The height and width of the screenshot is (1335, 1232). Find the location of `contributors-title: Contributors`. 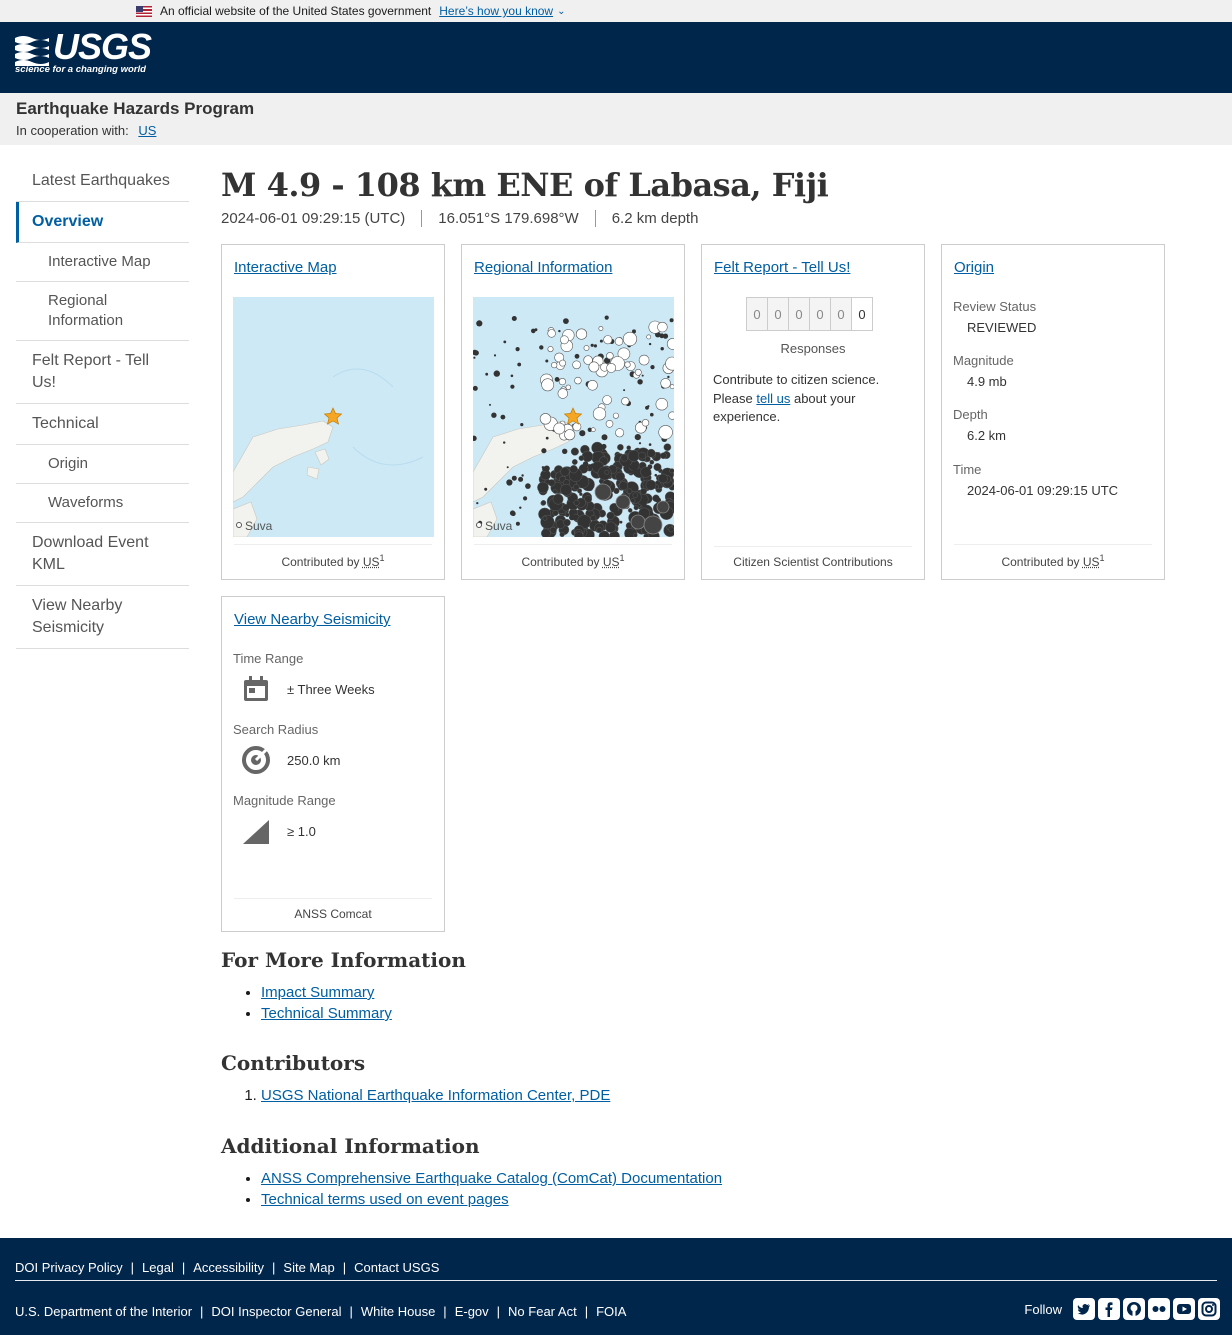

contributors-title: Contributors is located at coordinates (293, 1063).